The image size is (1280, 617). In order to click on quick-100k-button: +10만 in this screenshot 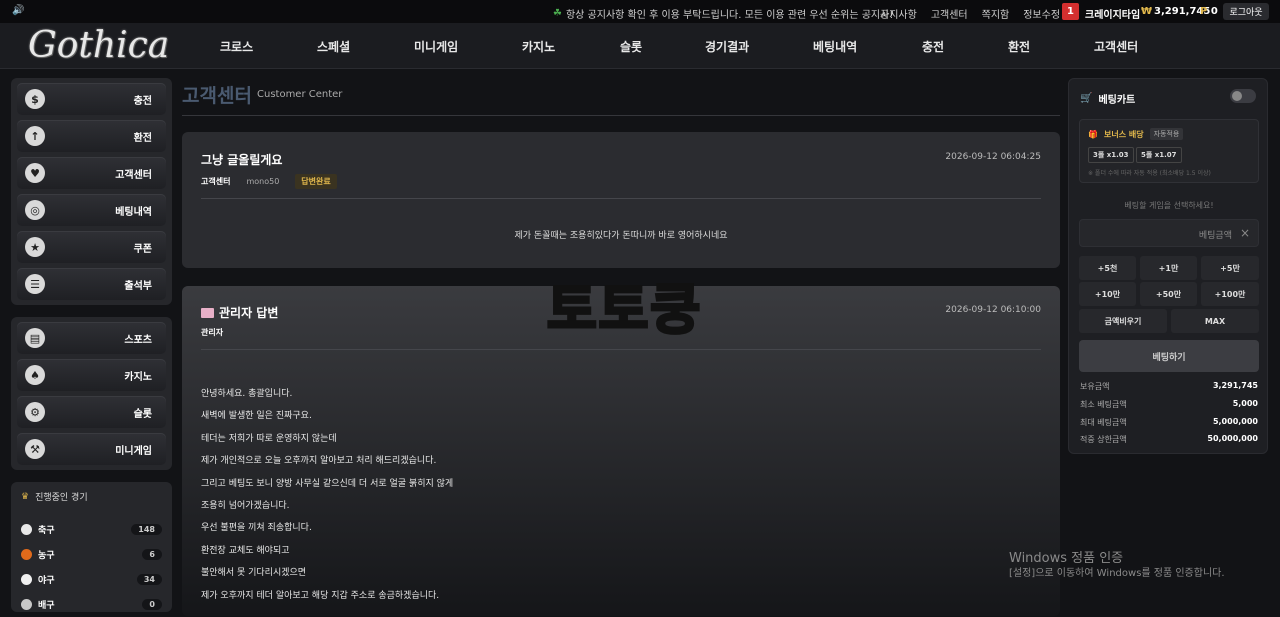, I will do `click(1107, 294)`.